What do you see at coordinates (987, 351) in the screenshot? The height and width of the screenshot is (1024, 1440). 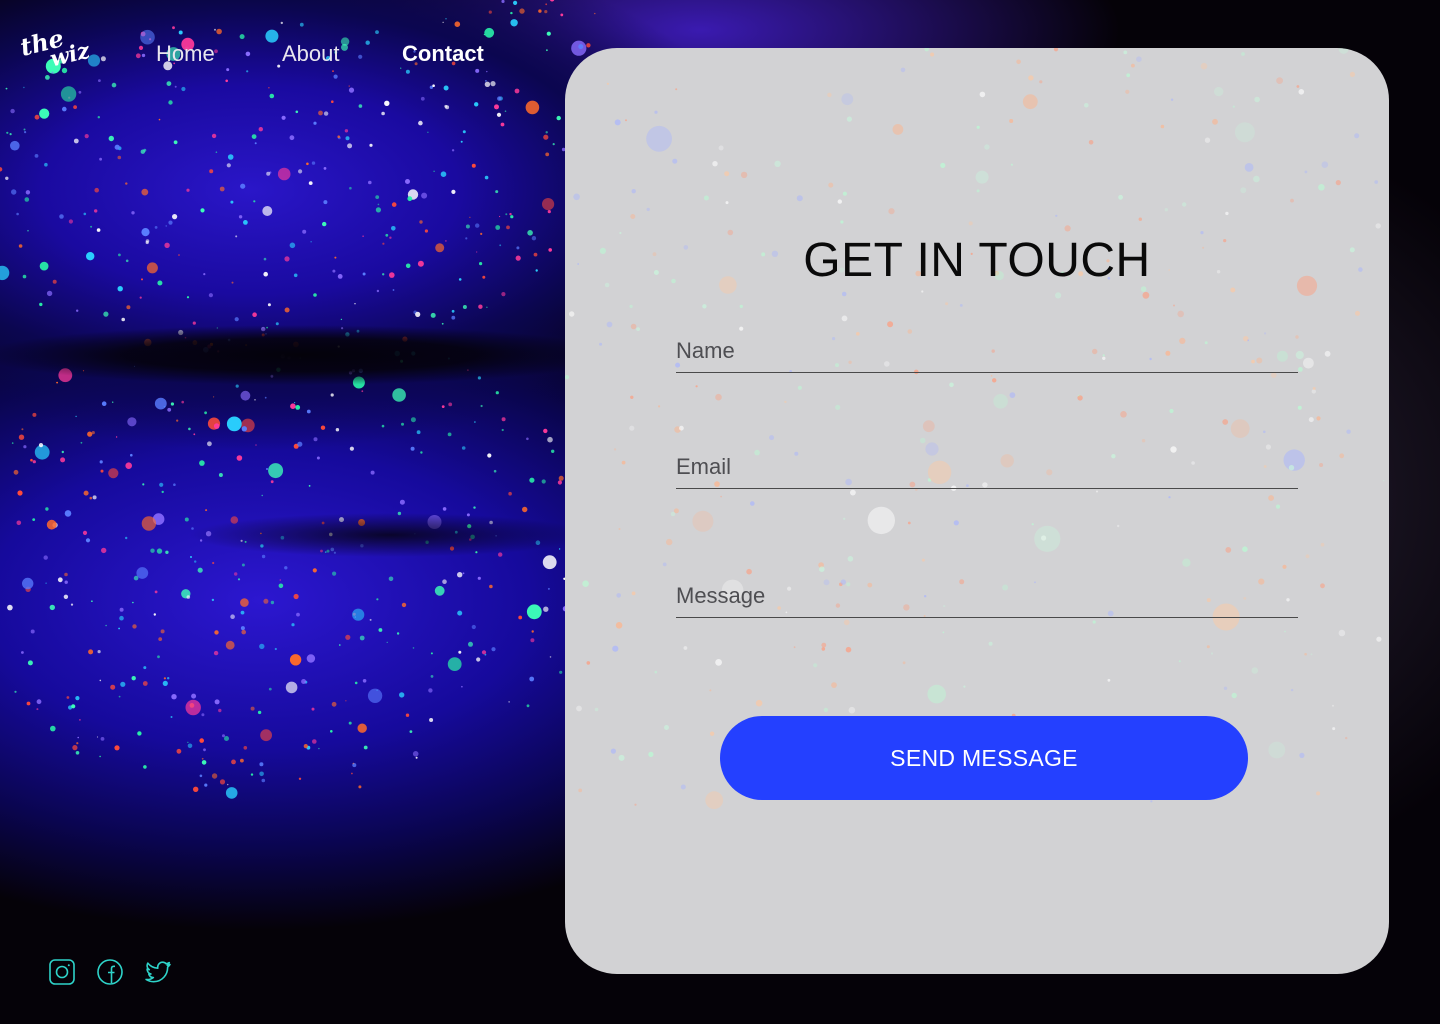 I see `name-input` at bounding box center [987, 351].